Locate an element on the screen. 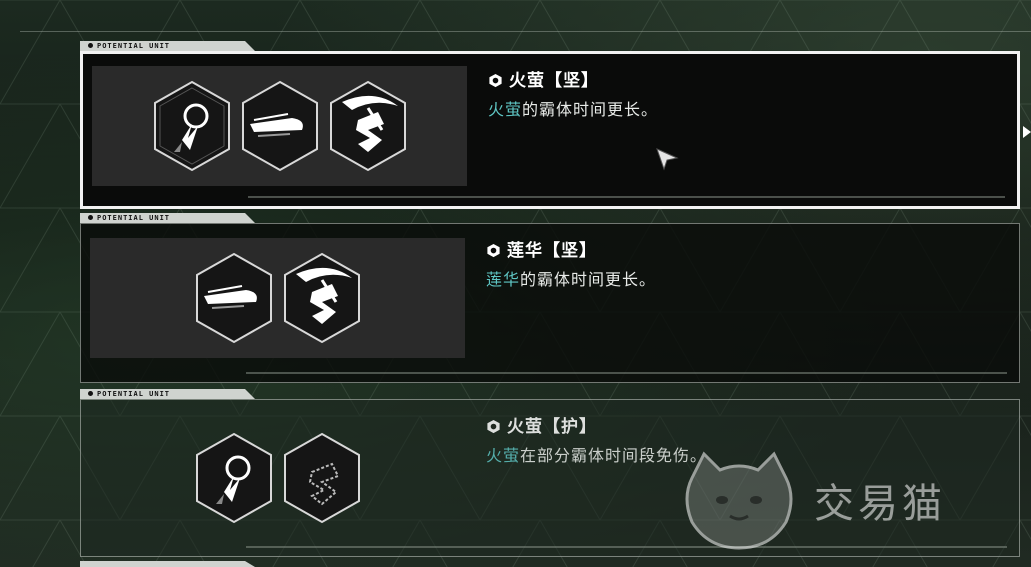  card-description: 火萤在部分霸体时间段免伤。 is located at coordinates (597, 455).